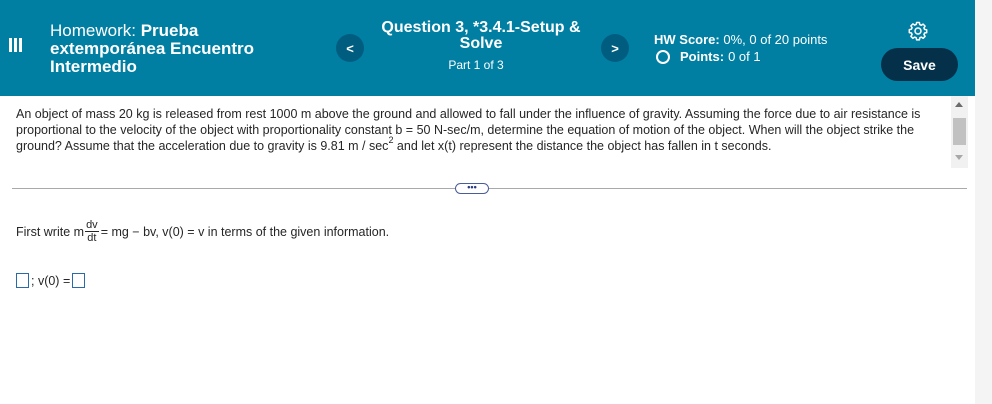 The height and width of the screenshot is (404, 992). What do you see at coordinates (983, 202) in the screenshot?
I see `page-scrollbar` at bounding box center [983, 202].